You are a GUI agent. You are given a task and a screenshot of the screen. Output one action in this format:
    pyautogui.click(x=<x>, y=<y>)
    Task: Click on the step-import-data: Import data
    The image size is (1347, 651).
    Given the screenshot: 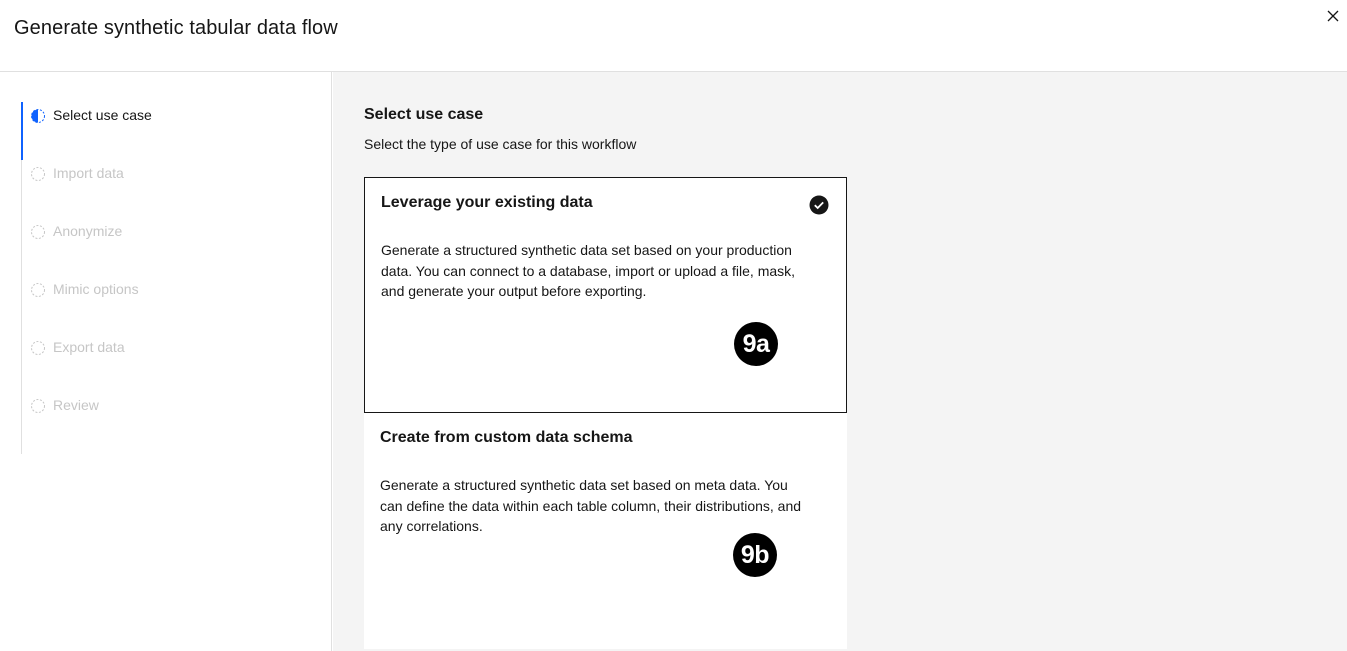 What is the action you would take?
    pyautogui.click(x=171, y=189)
    